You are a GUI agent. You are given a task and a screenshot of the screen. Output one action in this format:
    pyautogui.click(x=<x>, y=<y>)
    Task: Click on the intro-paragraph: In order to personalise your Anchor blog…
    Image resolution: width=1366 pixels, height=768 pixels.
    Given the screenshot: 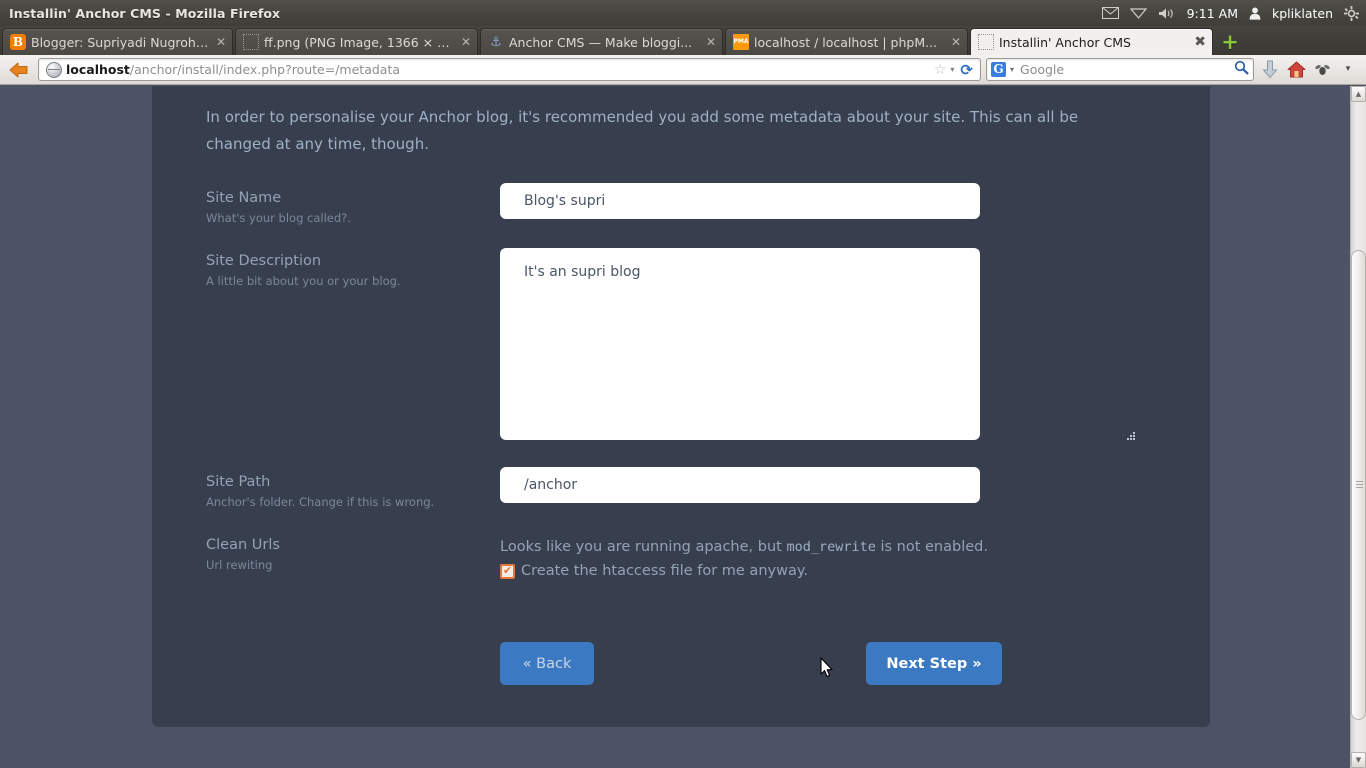 What is the action you would take?
    pyautogui.click(x=642, y=130)
    